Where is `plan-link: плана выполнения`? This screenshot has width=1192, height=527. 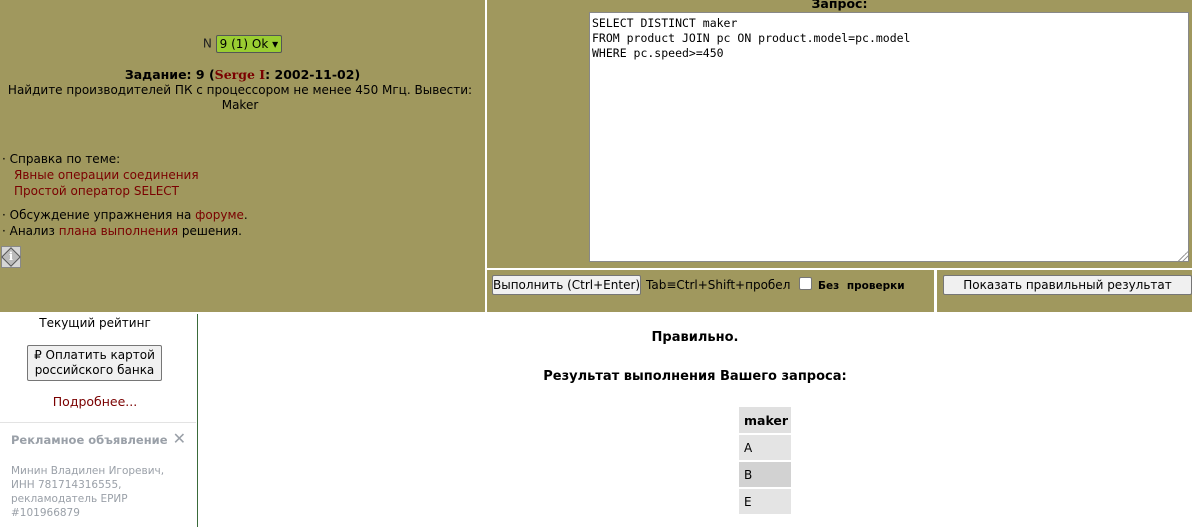
plan-link: плана выполнения is located at coordinates (118, 231).